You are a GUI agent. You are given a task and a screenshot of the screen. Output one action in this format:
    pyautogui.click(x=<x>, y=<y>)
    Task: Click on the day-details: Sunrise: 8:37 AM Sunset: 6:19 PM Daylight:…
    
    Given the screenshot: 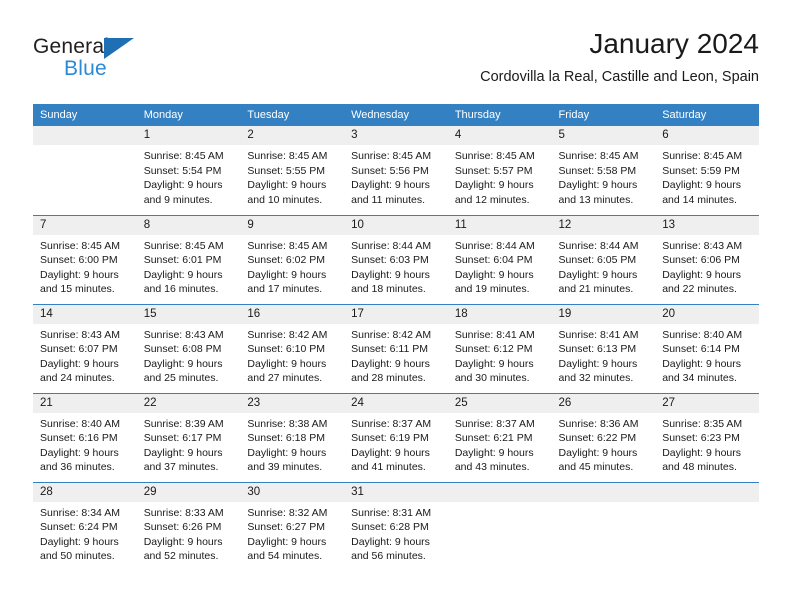 What is the action you would take?
    pyautogui.click(x=396, y=444)
    